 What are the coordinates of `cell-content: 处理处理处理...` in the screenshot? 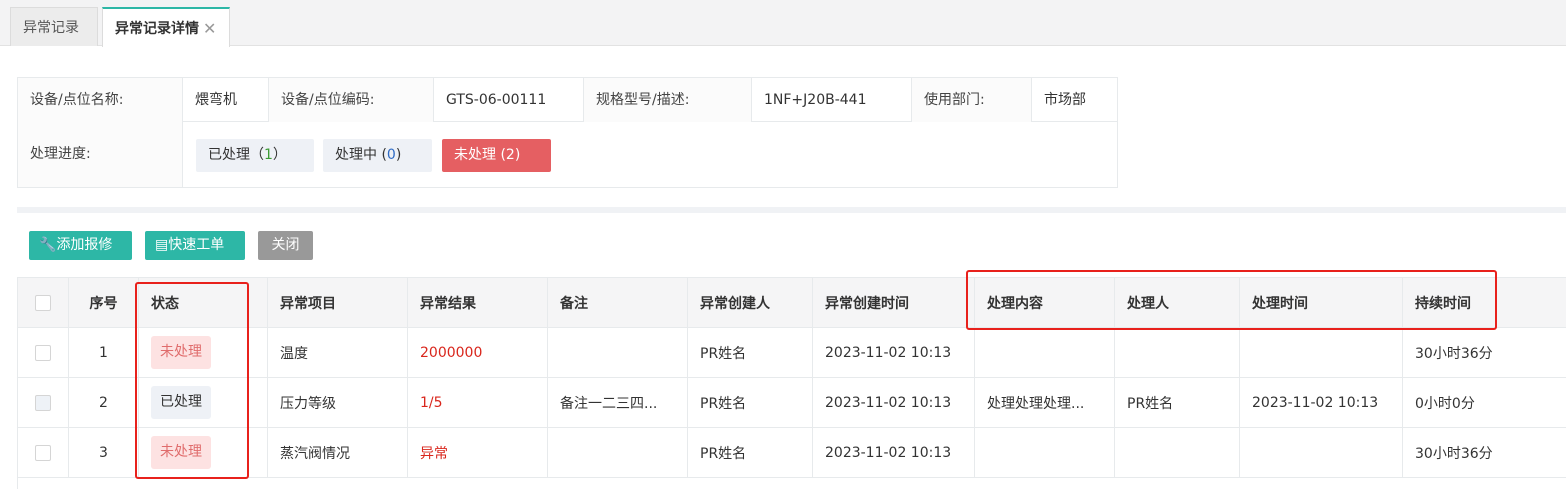 It's located at (1045, 402).